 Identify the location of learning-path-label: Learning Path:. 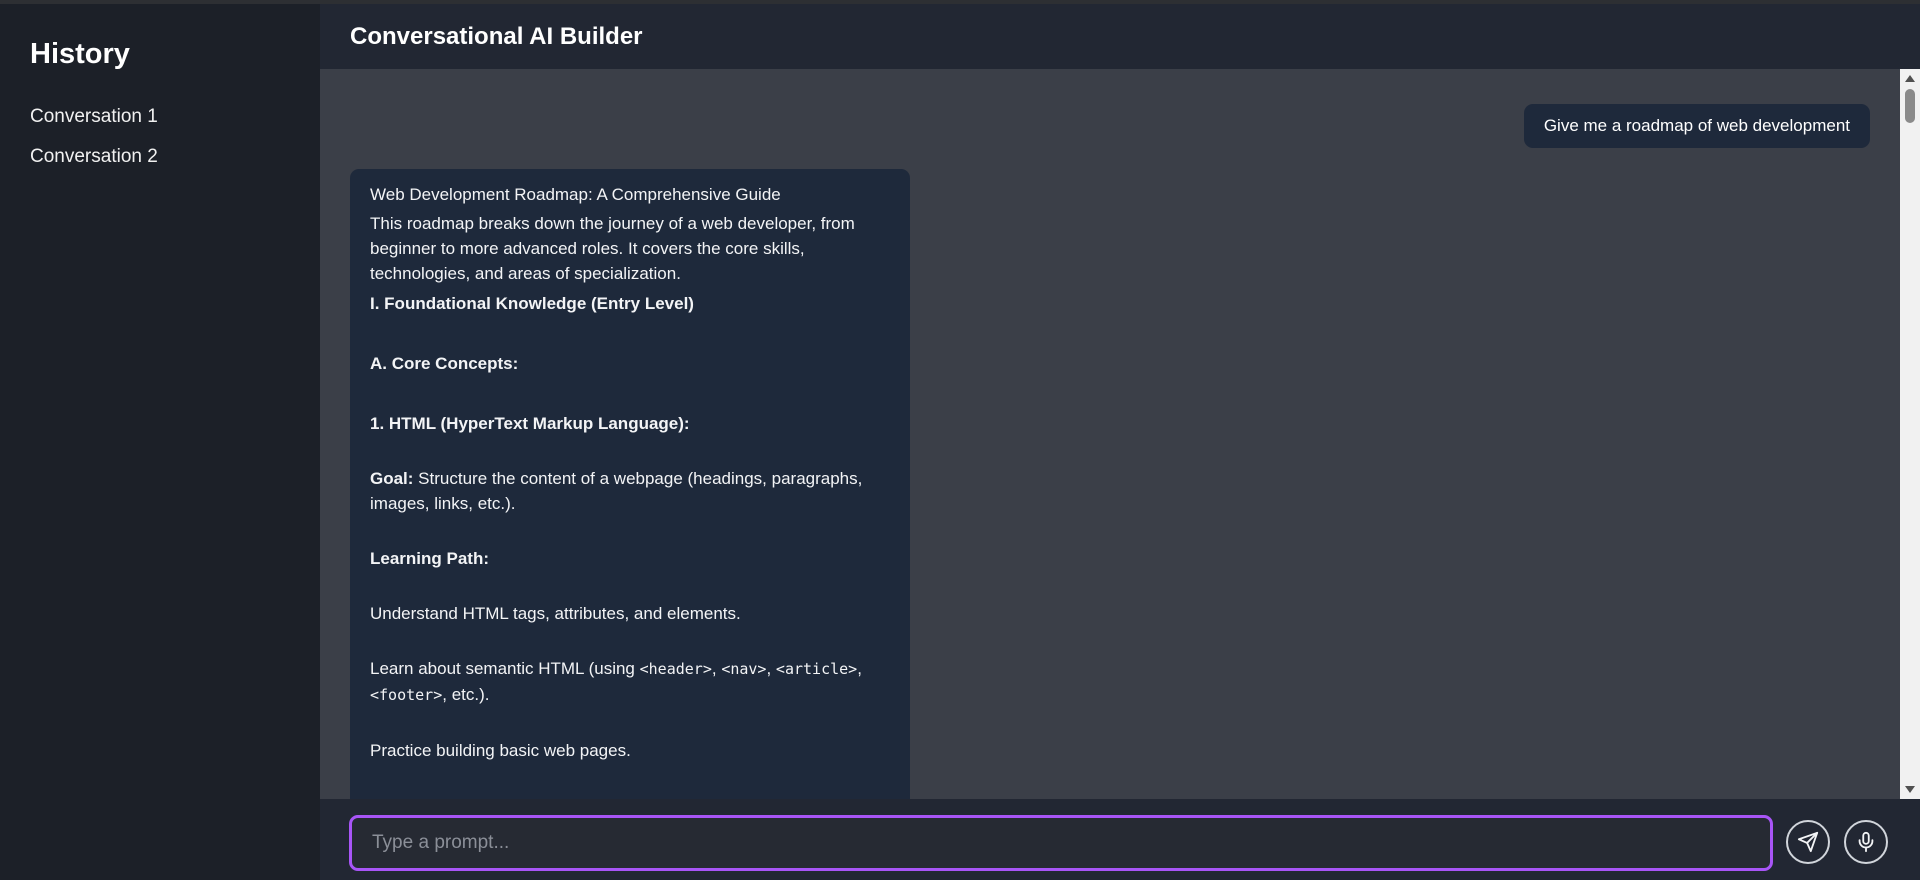
(430, 558).